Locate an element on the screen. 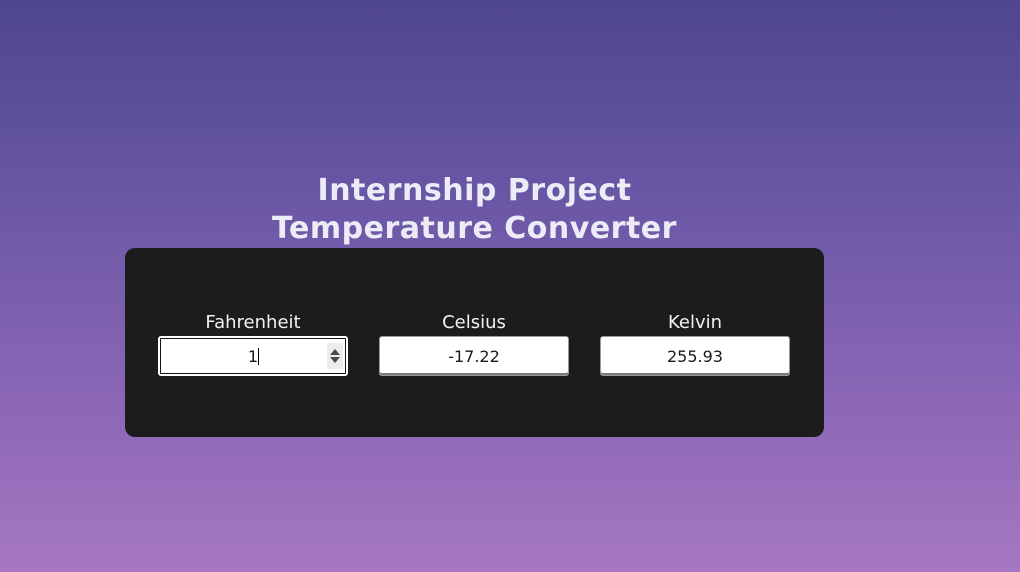  stepper-down-icon is located at coordinates (335, 360).